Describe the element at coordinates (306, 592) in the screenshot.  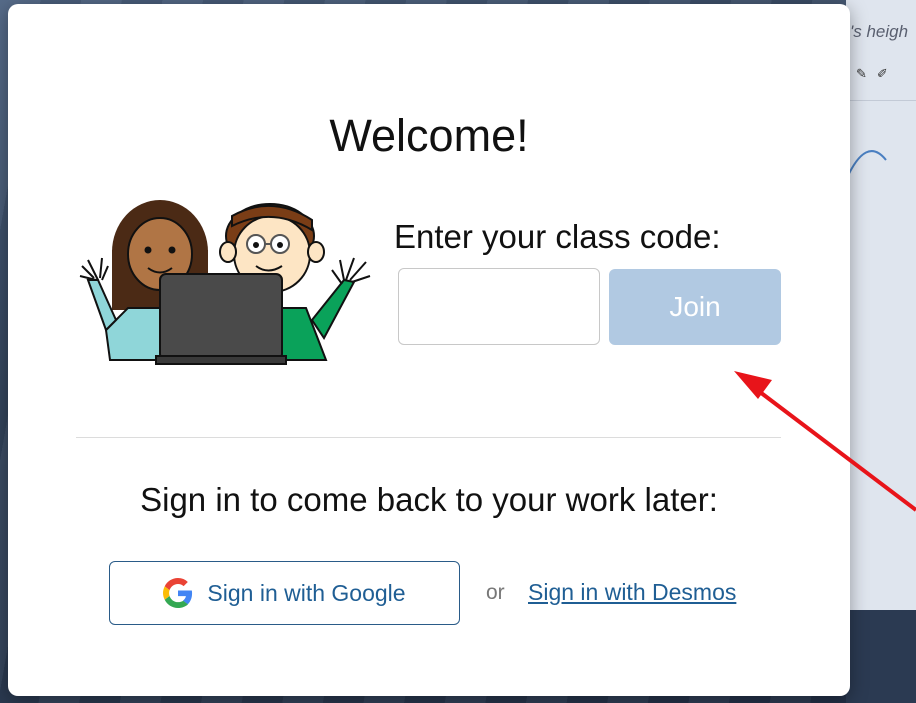
I see `google-button-label: Sign in with Google` at that location.